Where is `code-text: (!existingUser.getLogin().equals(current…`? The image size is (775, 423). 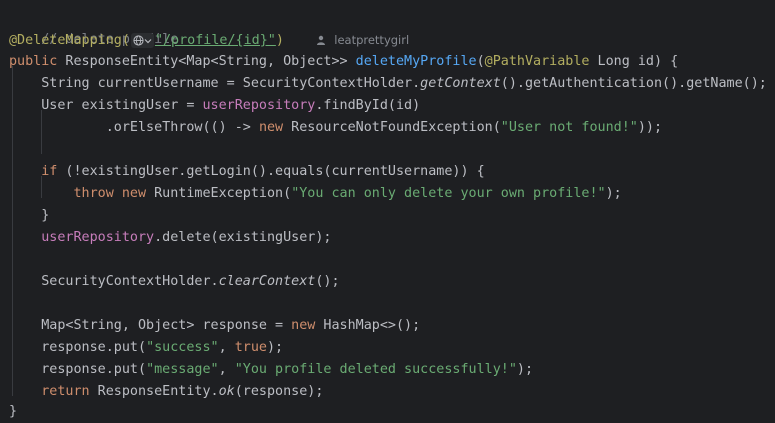
code-text: (!existingUser.getLogin().equals(current… is located at coordinates (271, 171).